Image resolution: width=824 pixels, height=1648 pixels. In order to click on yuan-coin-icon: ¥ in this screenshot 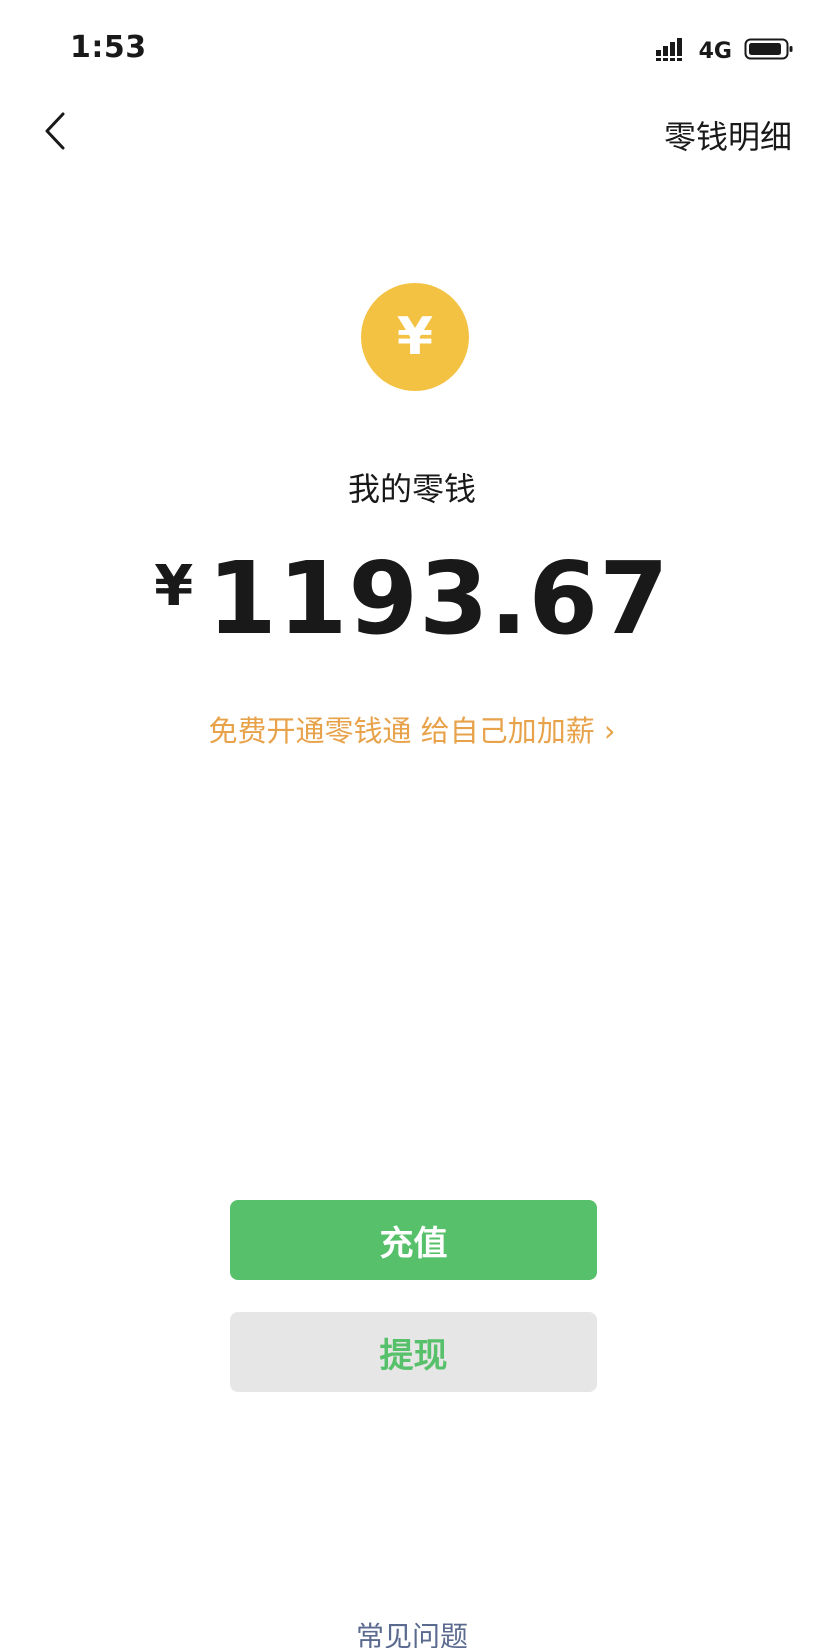, I will do `click(415, 337)`.